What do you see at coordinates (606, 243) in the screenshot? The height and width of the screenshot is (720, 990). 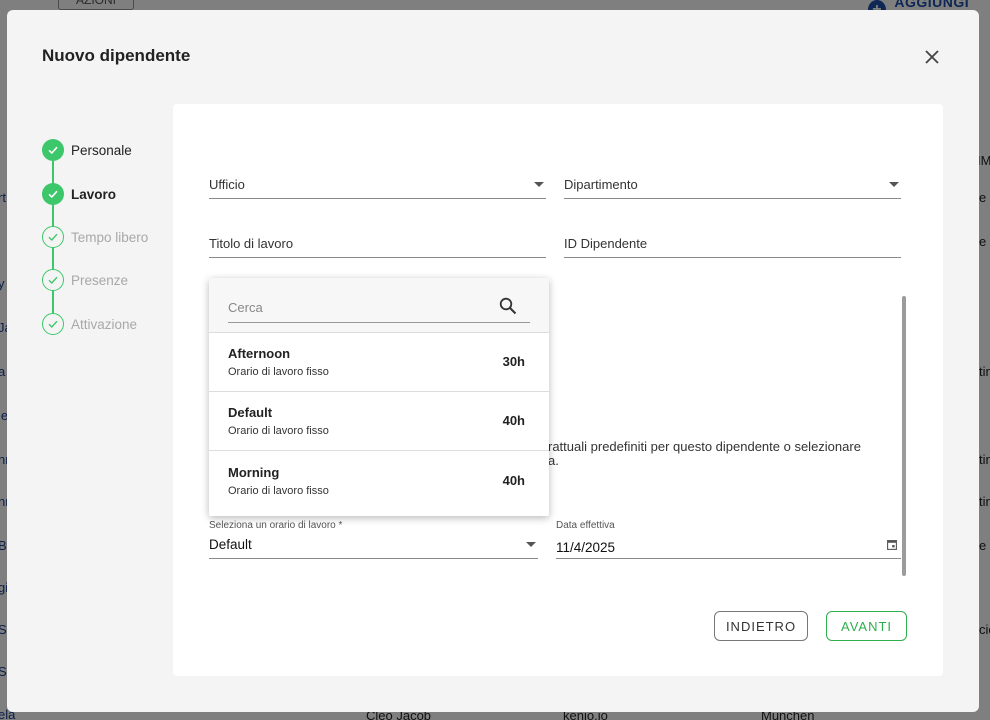 I see `employee-id-label: ID Dipendente` at bounding box center [606, 243].